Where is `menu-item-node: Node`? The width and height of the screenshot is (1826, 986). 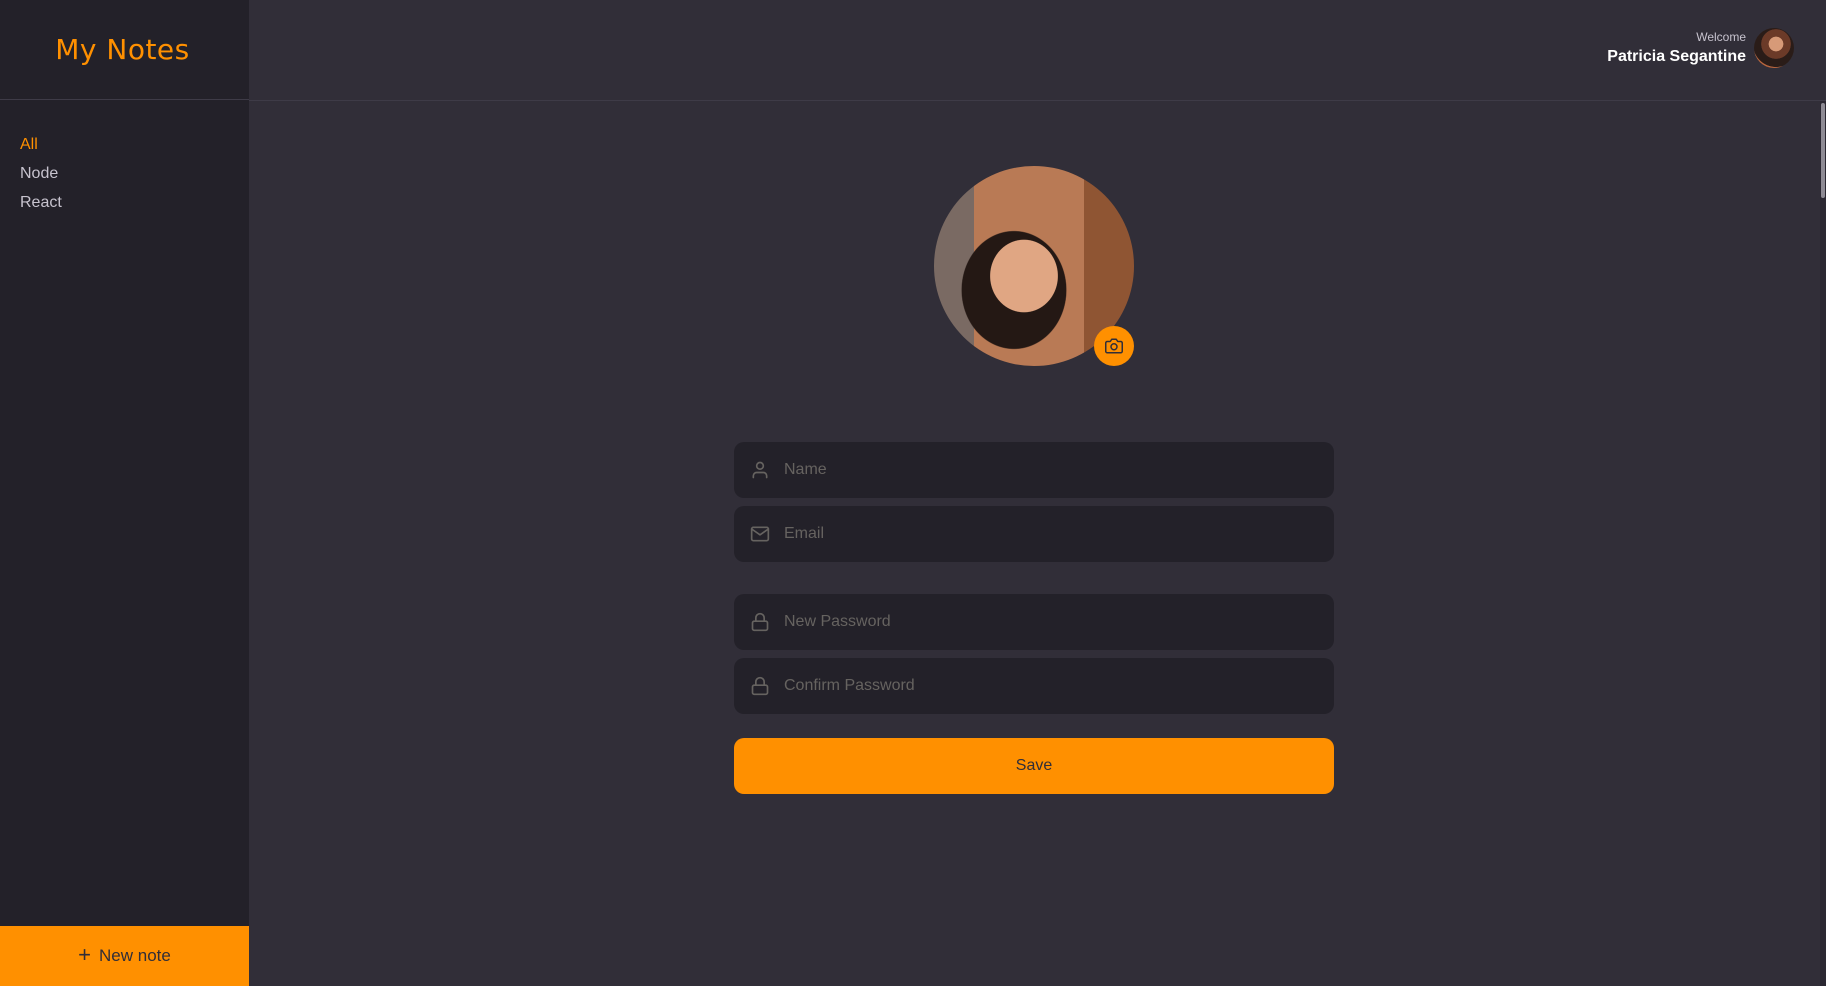 menu-item-node: Node is located at coordinates (124, 174).